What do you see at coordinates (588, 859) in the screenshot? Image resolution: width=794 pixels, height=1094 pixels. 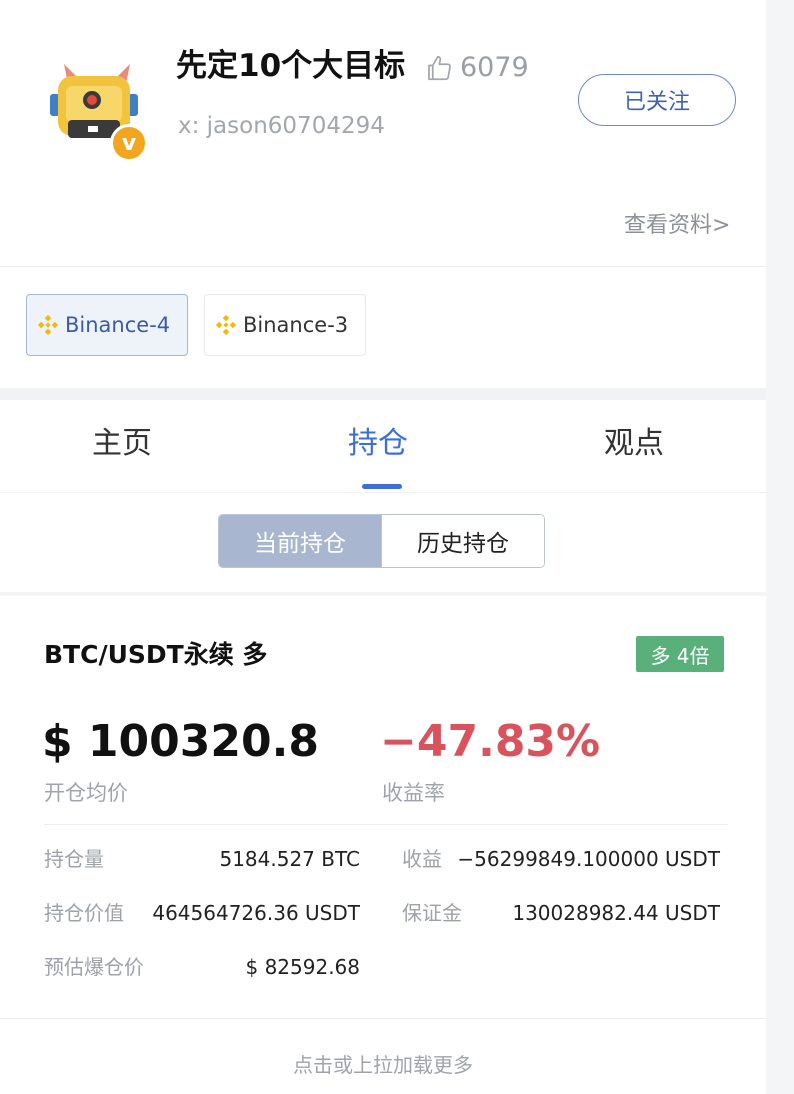 I see `pnl-value: −56299849.100000 USDT` at bounding box center [588, 859].